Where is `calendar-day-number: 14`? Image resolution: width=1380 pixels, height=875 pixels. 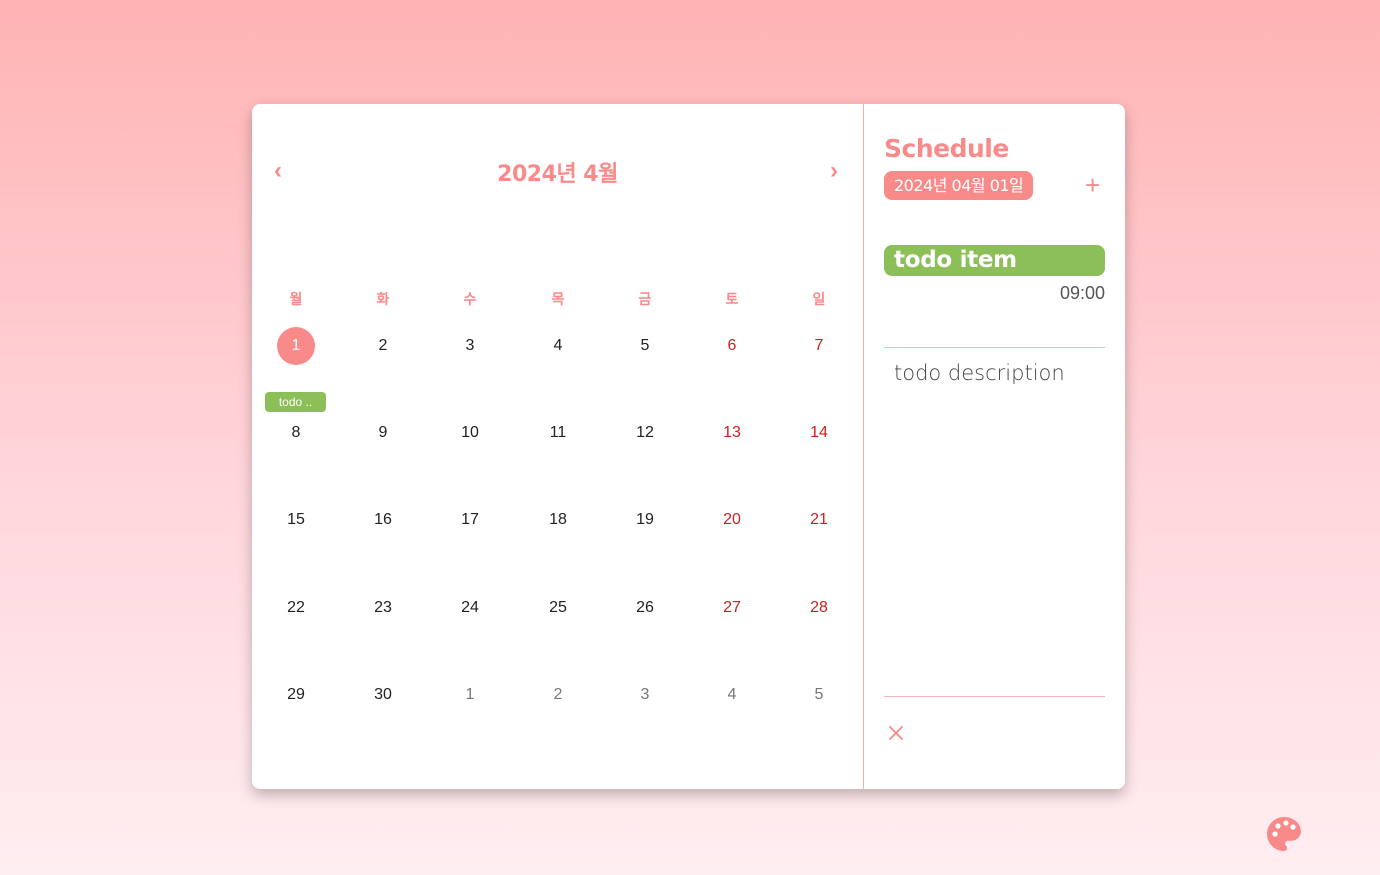 calendar-day-number: 14 is located at coordinates (819, 432).